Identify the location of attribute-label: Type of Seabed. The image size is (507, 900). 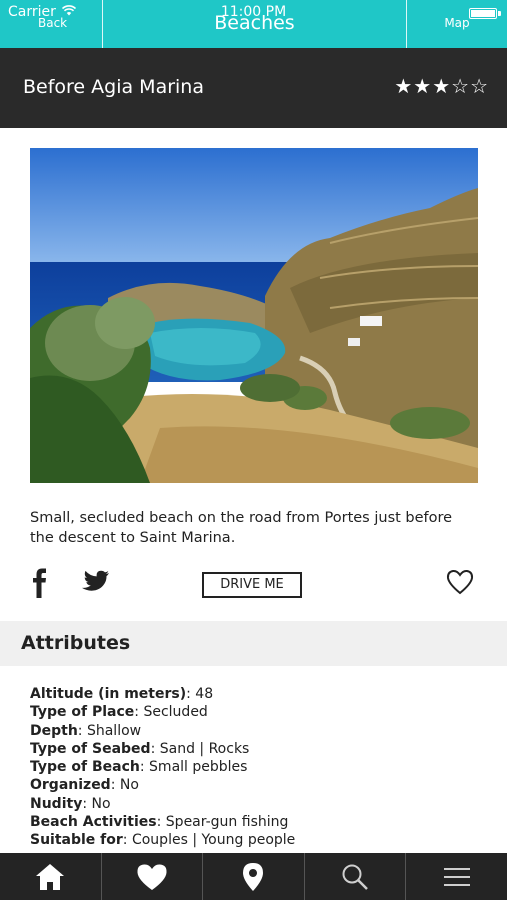
(90, 748).